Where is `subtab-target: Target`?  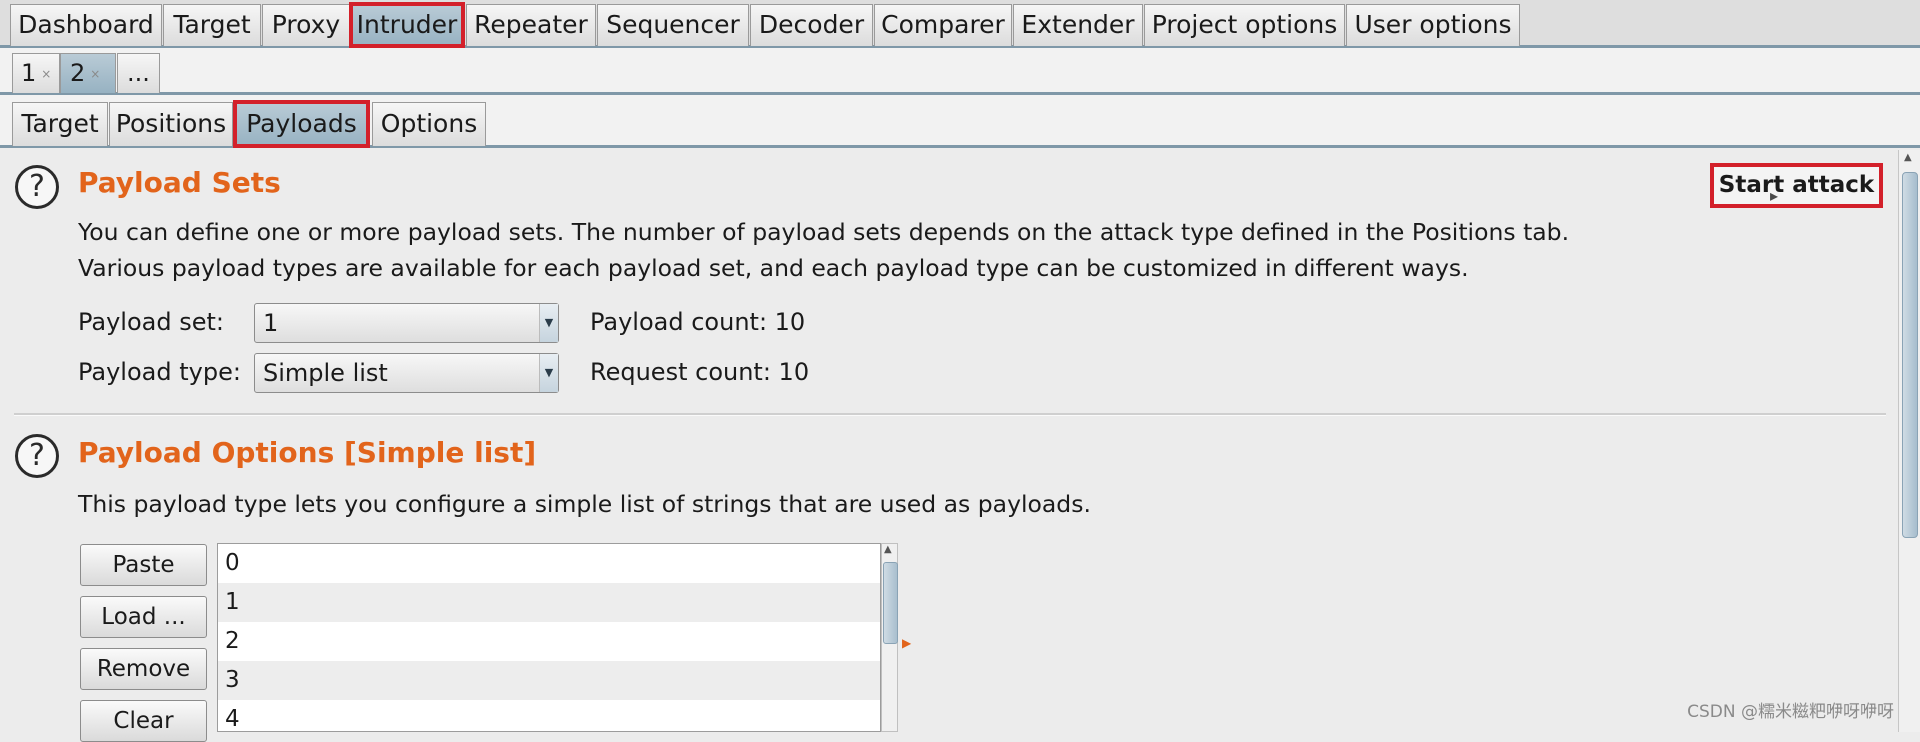 subtab-target: Target is located at coordinates (60, 124).